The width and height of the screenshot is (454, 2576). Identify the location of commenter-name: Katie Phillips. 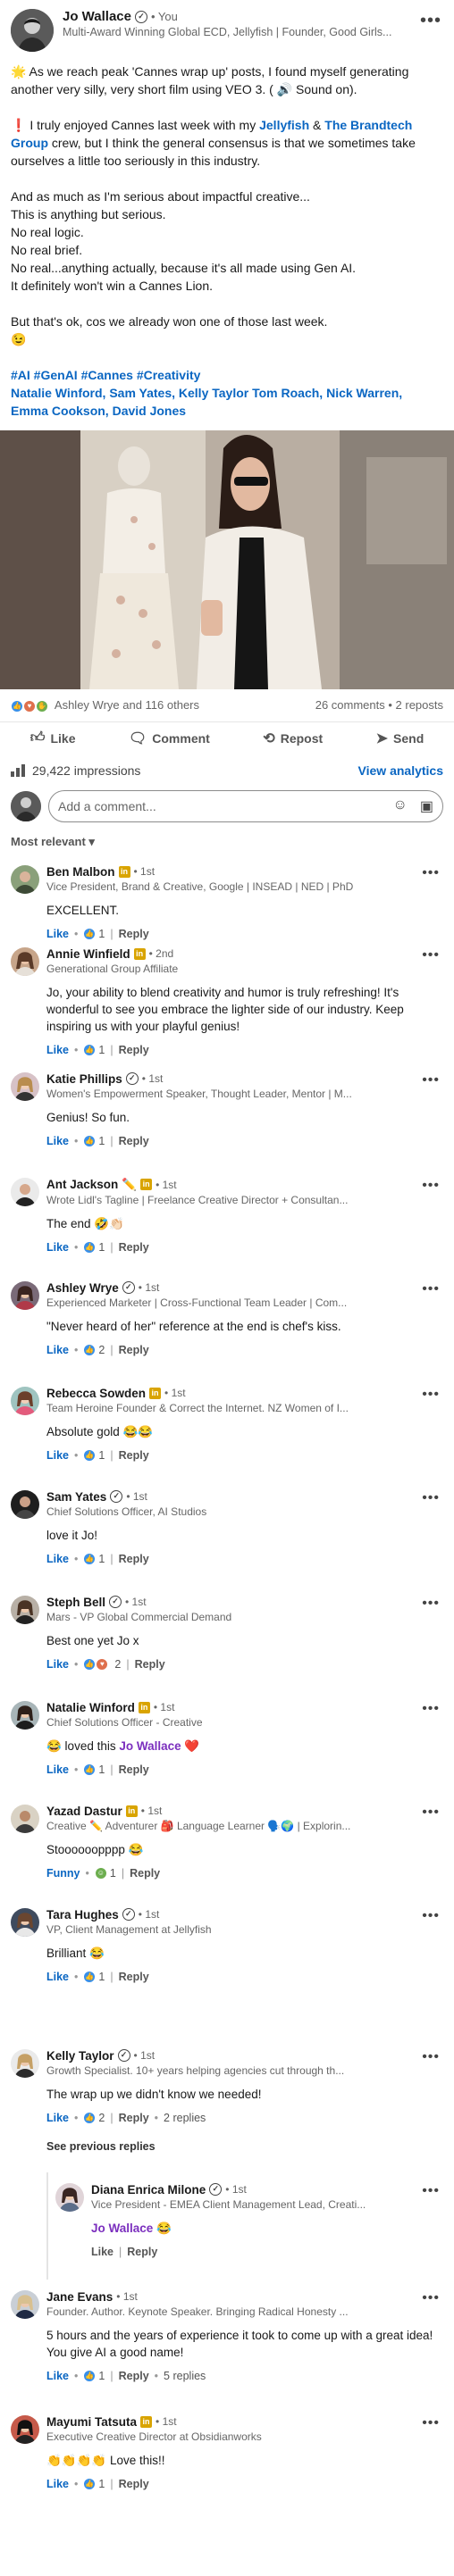
(84, 1079).